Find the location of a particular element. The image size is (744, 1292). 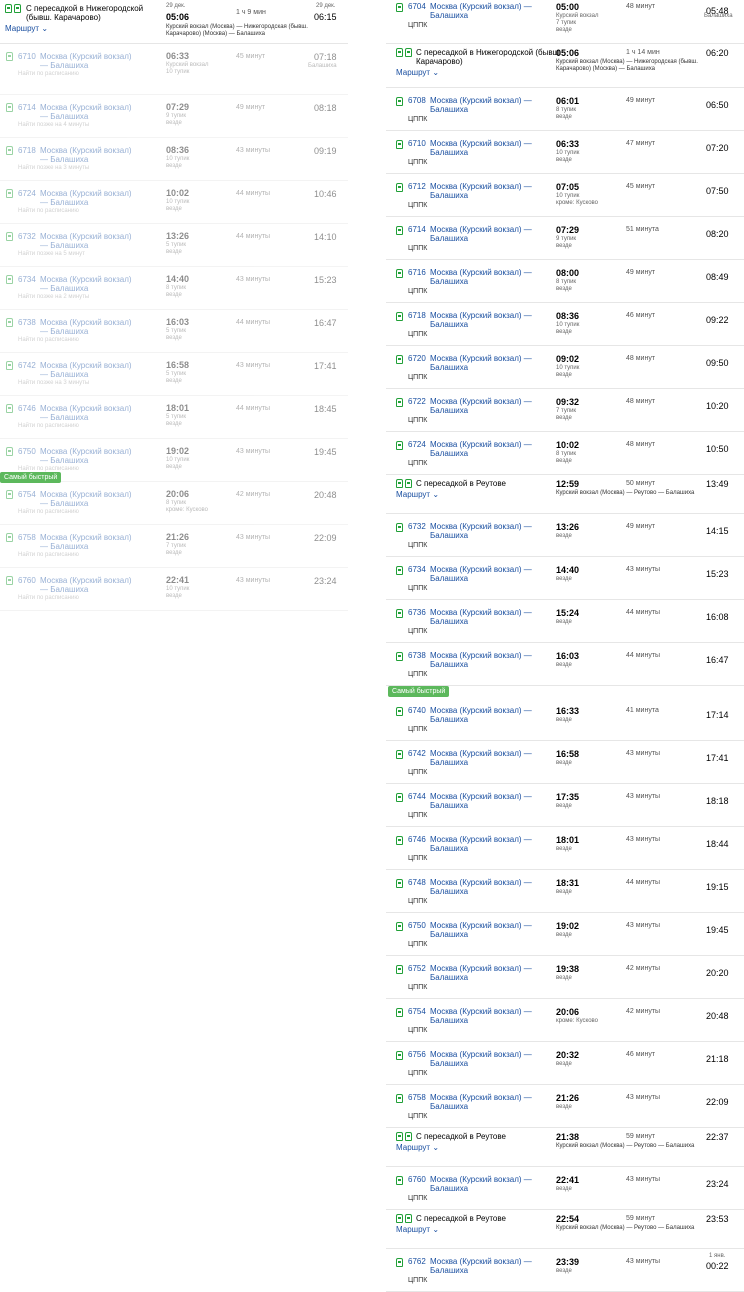

train-number: 6762 is located at coordinates (417, 1261).